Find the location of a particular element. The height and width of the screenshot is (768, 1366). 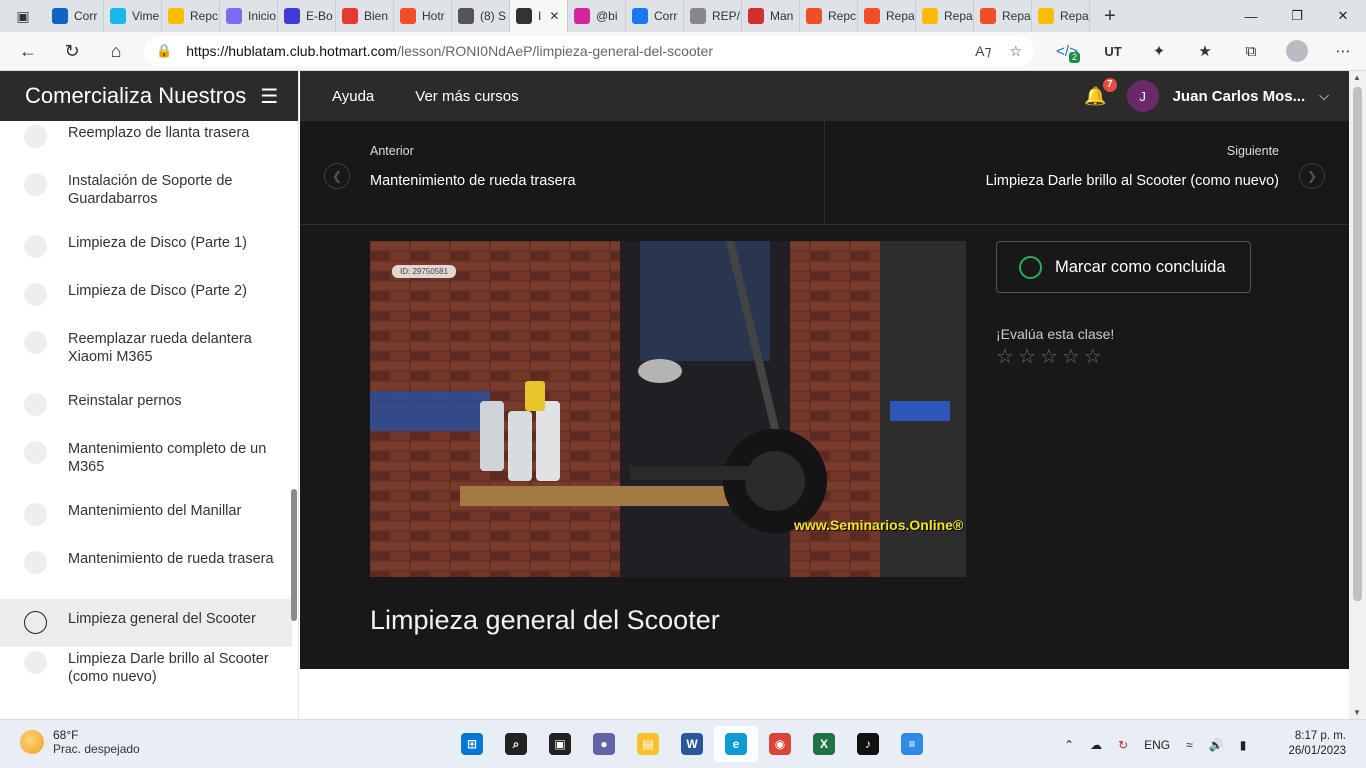

wifi-icon: ≈ is located at coordinates (1189, 745).